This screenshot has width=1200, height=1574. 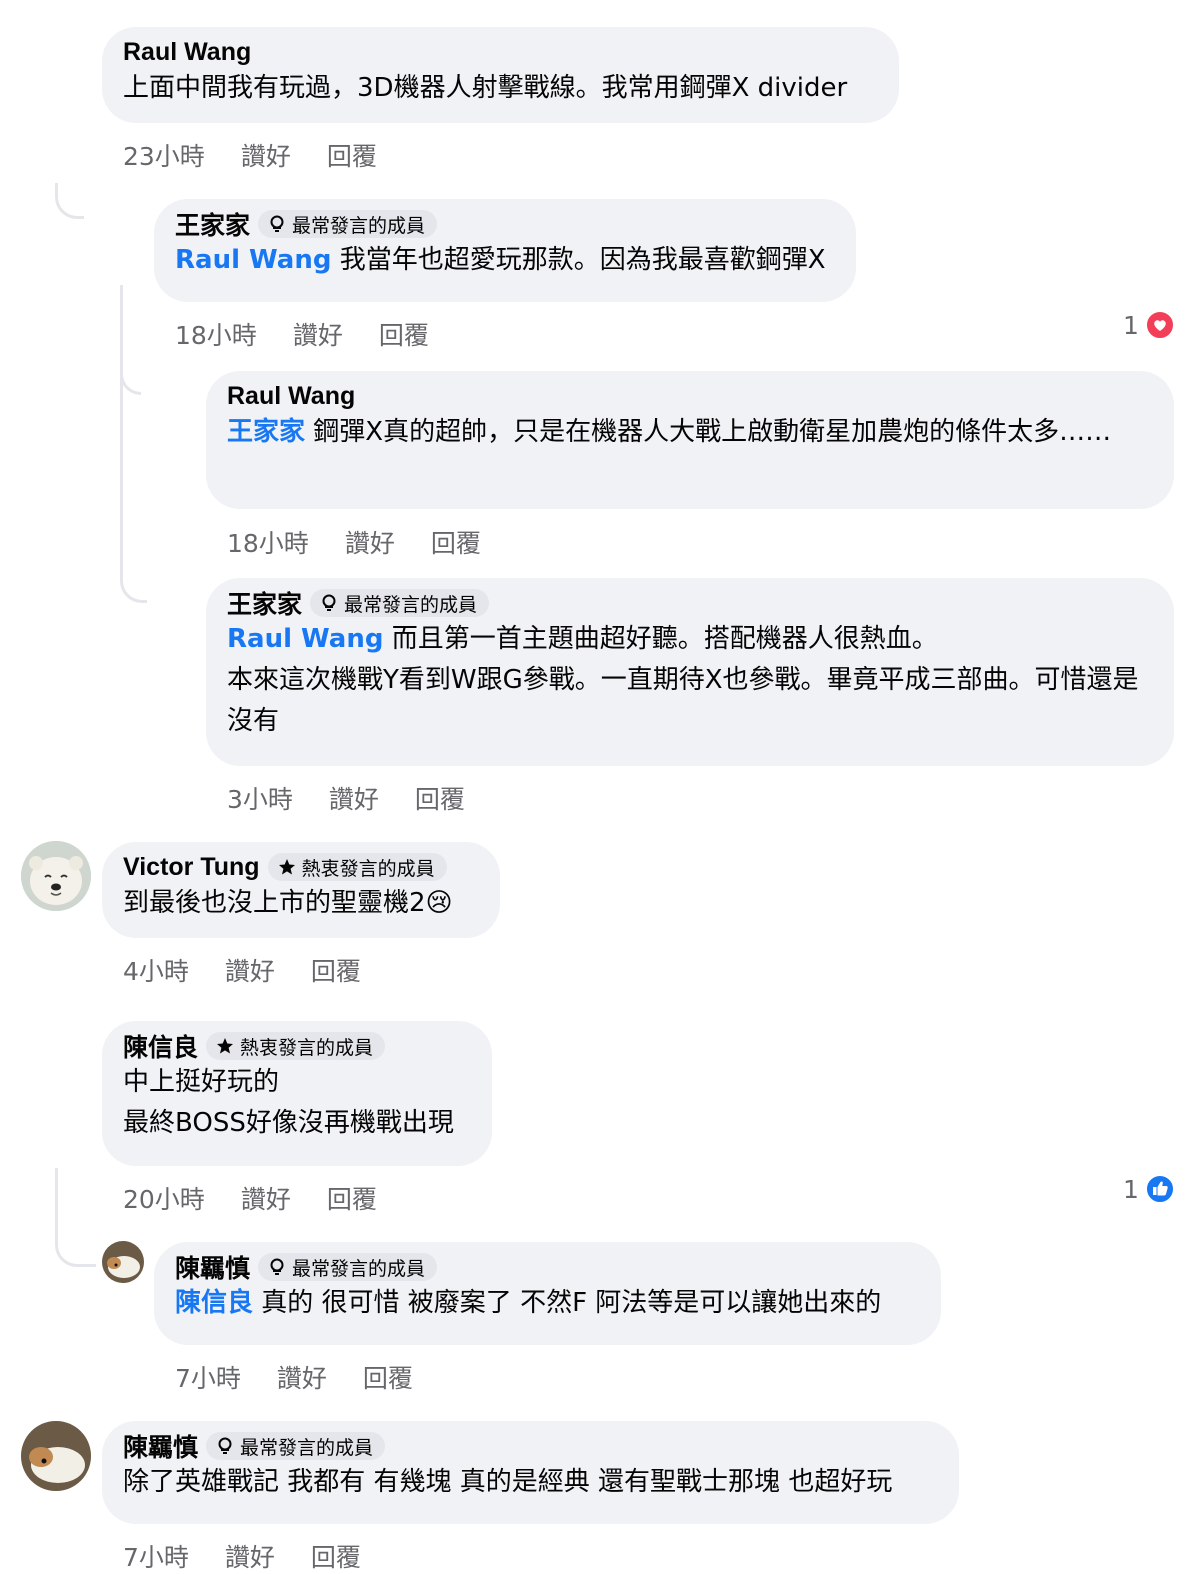 I want to click on comment-text: 我當年也超愛玩那款。因為我最喜歡鋼彈X, so click(x=578, y=260).